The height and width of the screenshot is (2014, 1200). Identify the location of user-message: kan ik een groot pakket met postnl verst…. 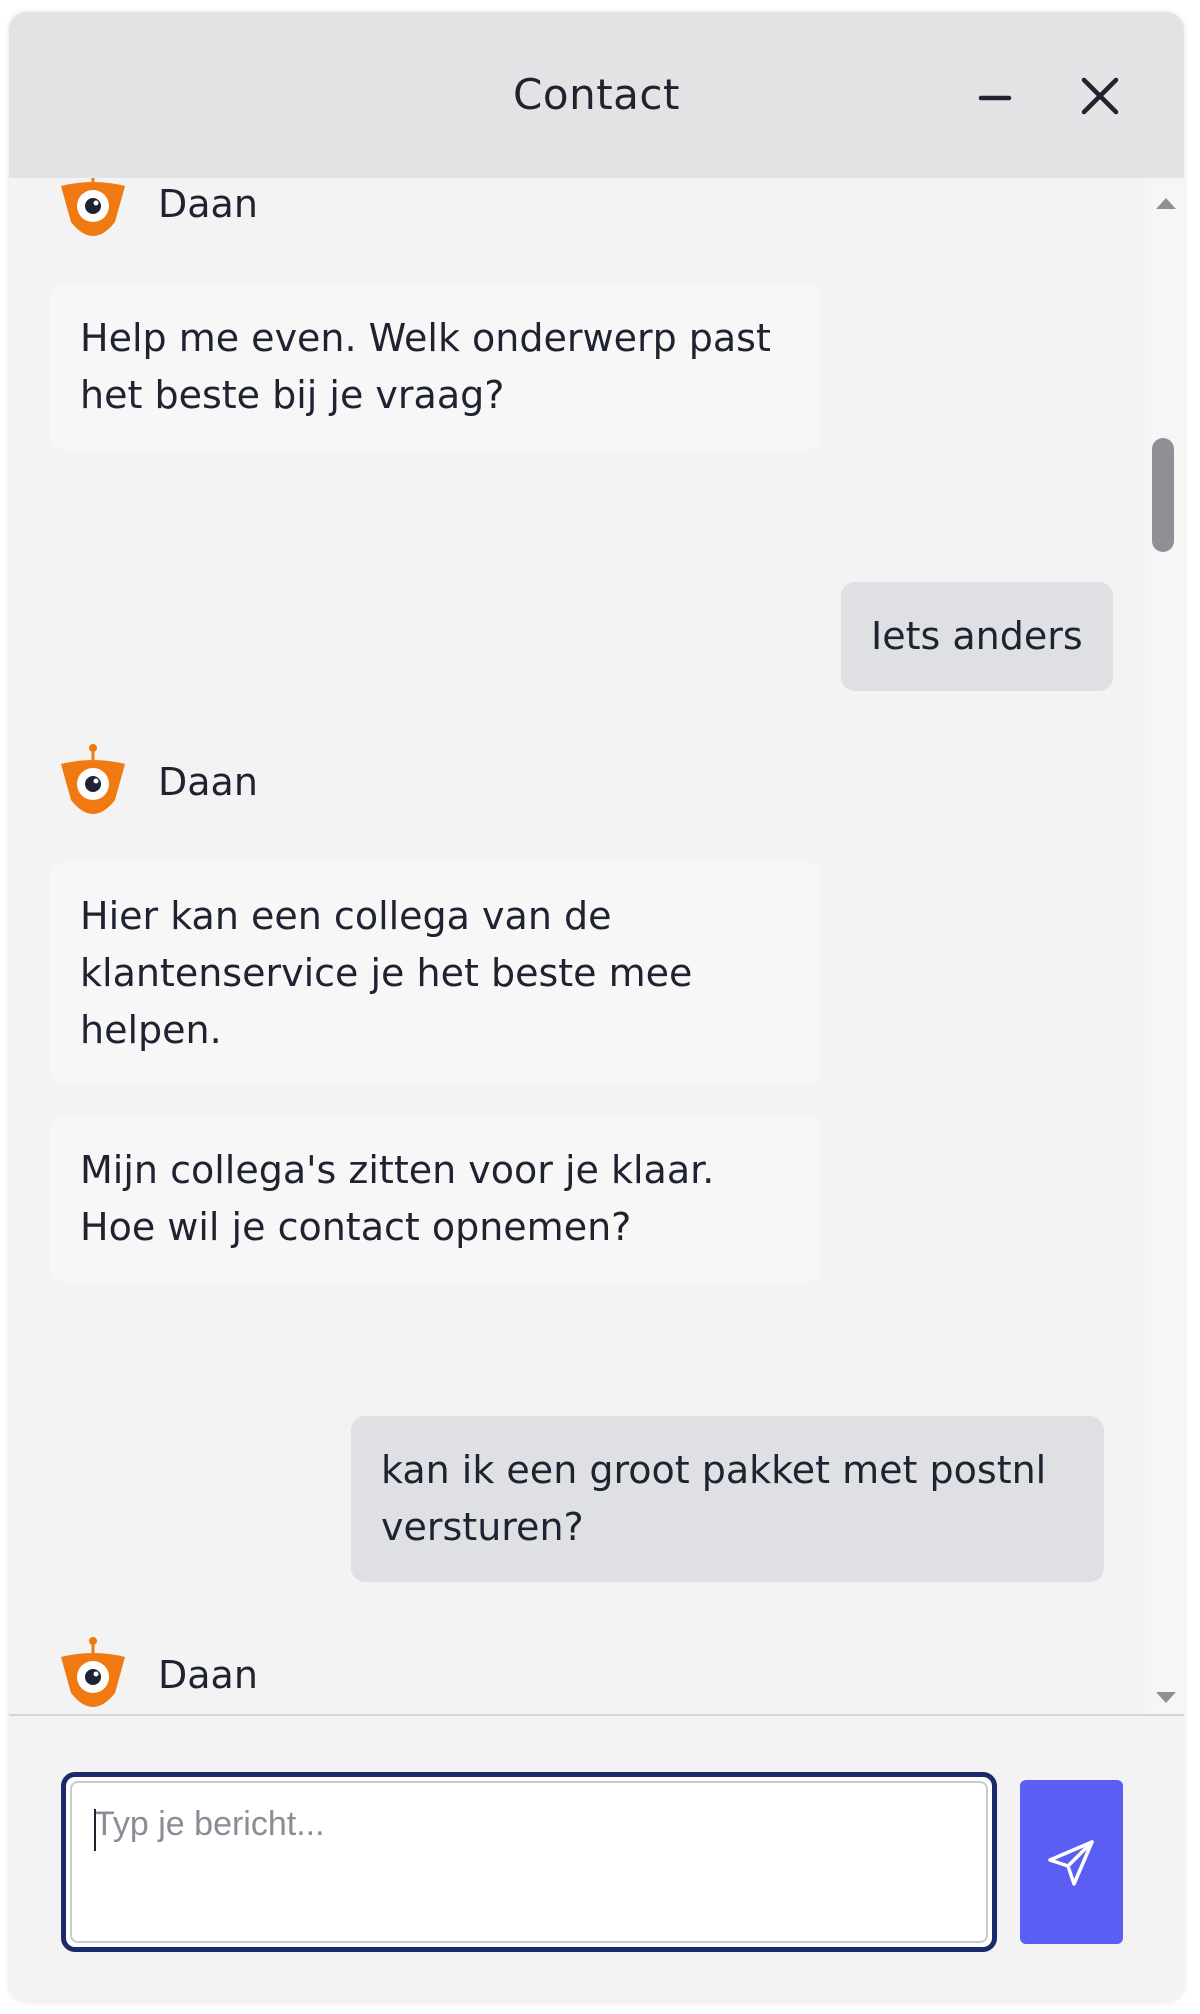
(727, 1499).